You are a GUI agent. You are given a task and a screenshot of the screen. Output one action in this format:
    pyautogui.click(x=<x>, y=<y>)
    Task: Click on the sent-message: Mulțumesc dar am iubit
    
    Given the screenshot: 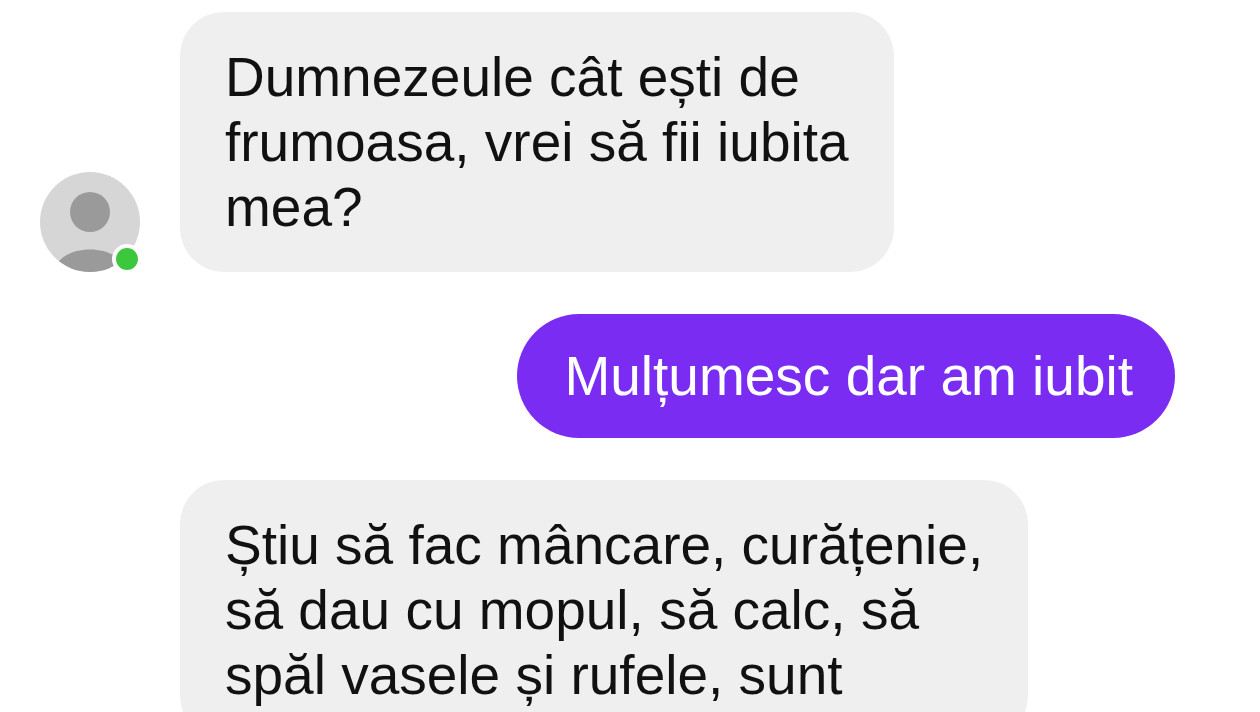 What is the action you would take?
    pyautogui.click(x=846, y=376)
    